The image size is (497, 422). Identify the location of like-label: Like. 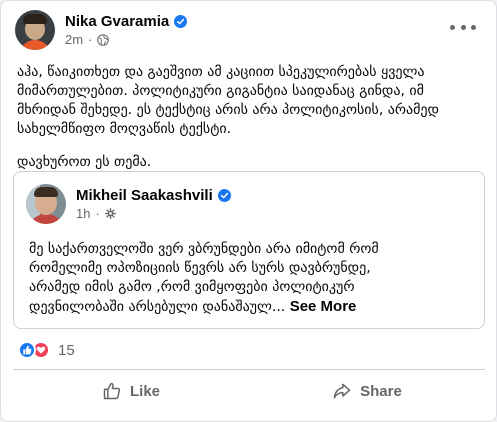
(144, 391).